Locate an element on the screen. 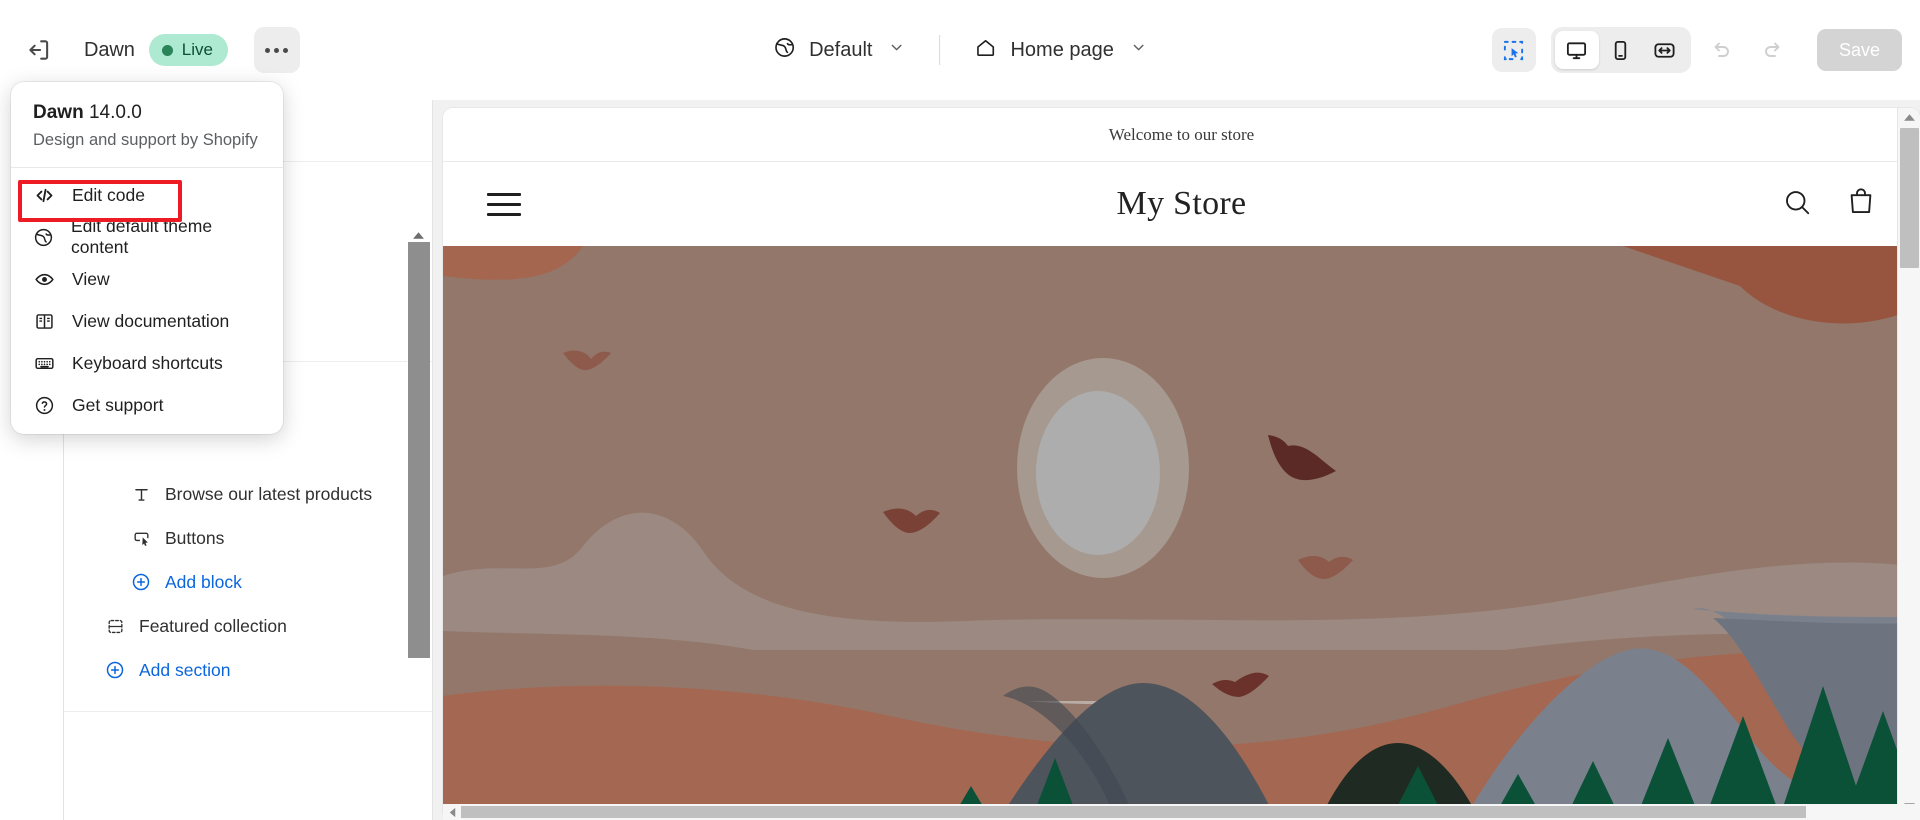  menu-item-label: Keyboard shortcuts is located at coordinates (147, 362).